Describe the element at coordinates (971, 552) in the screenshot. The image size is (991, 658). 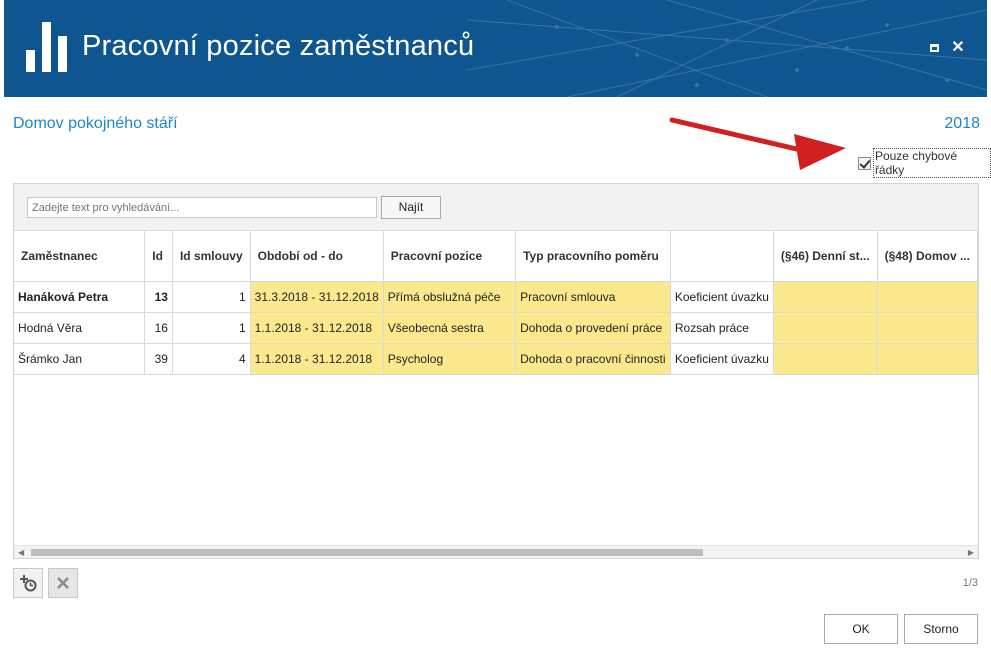
I see `scroll-right-icon: ▶` at that location.